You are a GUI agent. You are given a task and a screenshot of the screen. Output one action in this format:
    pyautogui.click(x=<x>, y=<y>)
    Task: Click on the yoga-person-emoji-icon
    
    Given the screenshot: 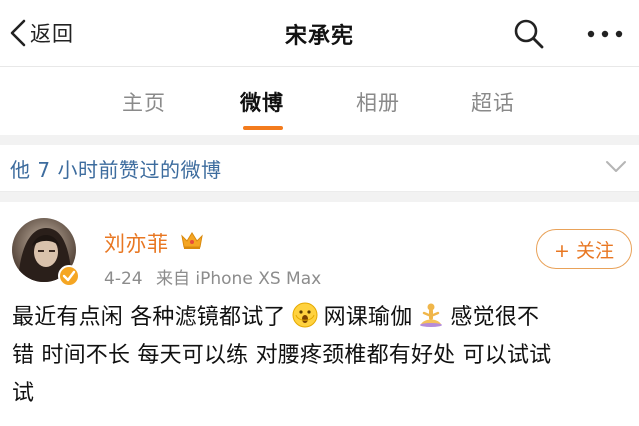 What is the action you would take?
    pyautogui.click(x=431, y=315)
    